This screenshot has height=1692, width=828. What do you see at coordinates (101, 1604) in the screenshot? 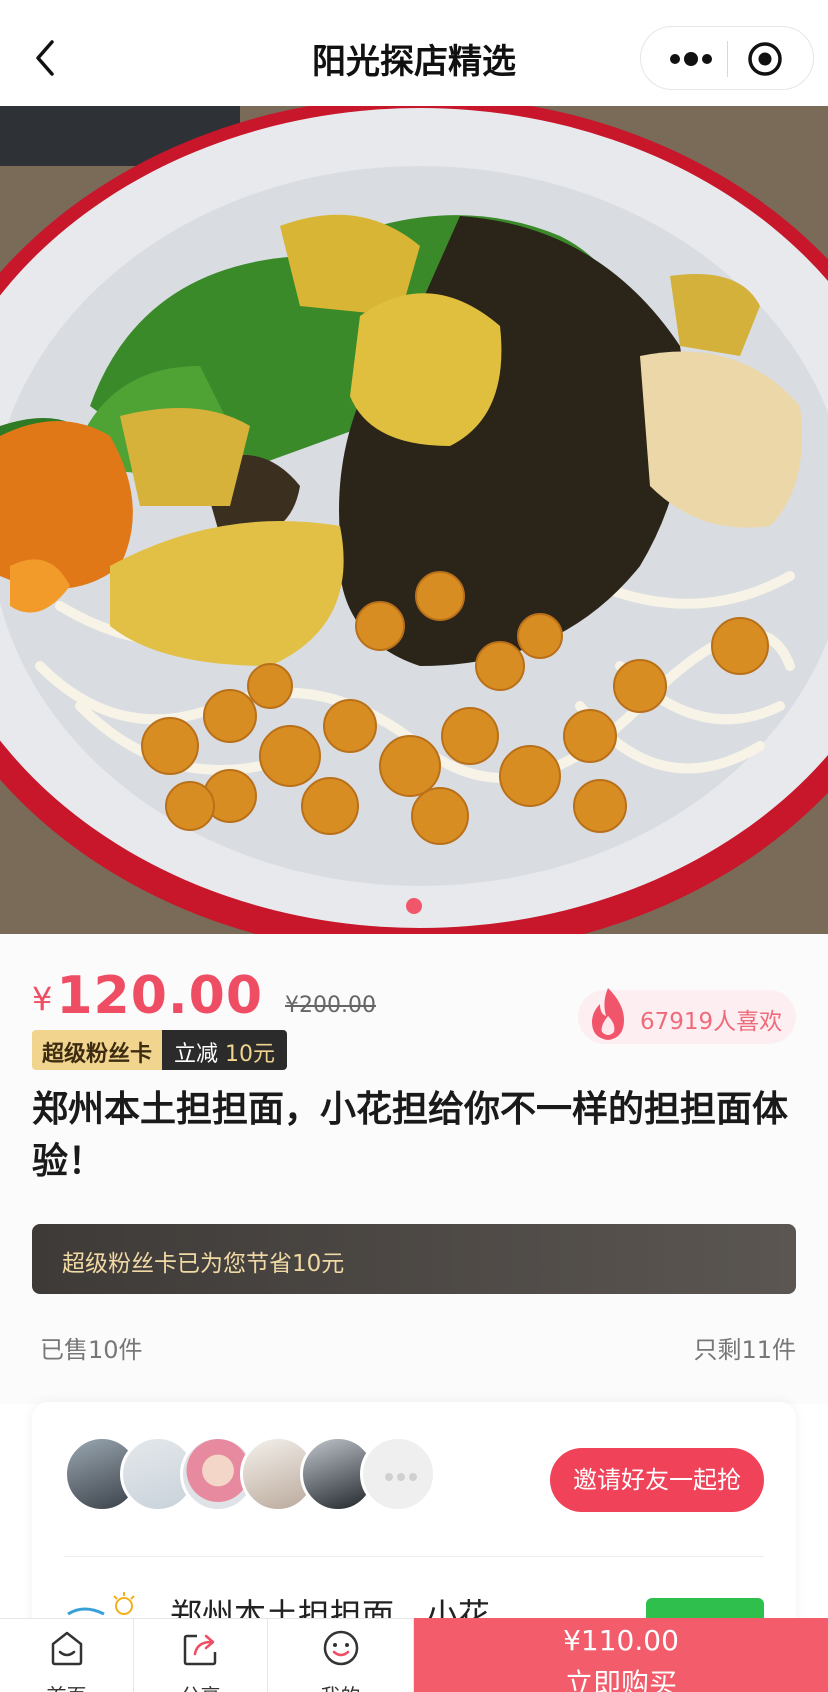
I see `shop-logo-icon` at bounding box center [101, 1604].